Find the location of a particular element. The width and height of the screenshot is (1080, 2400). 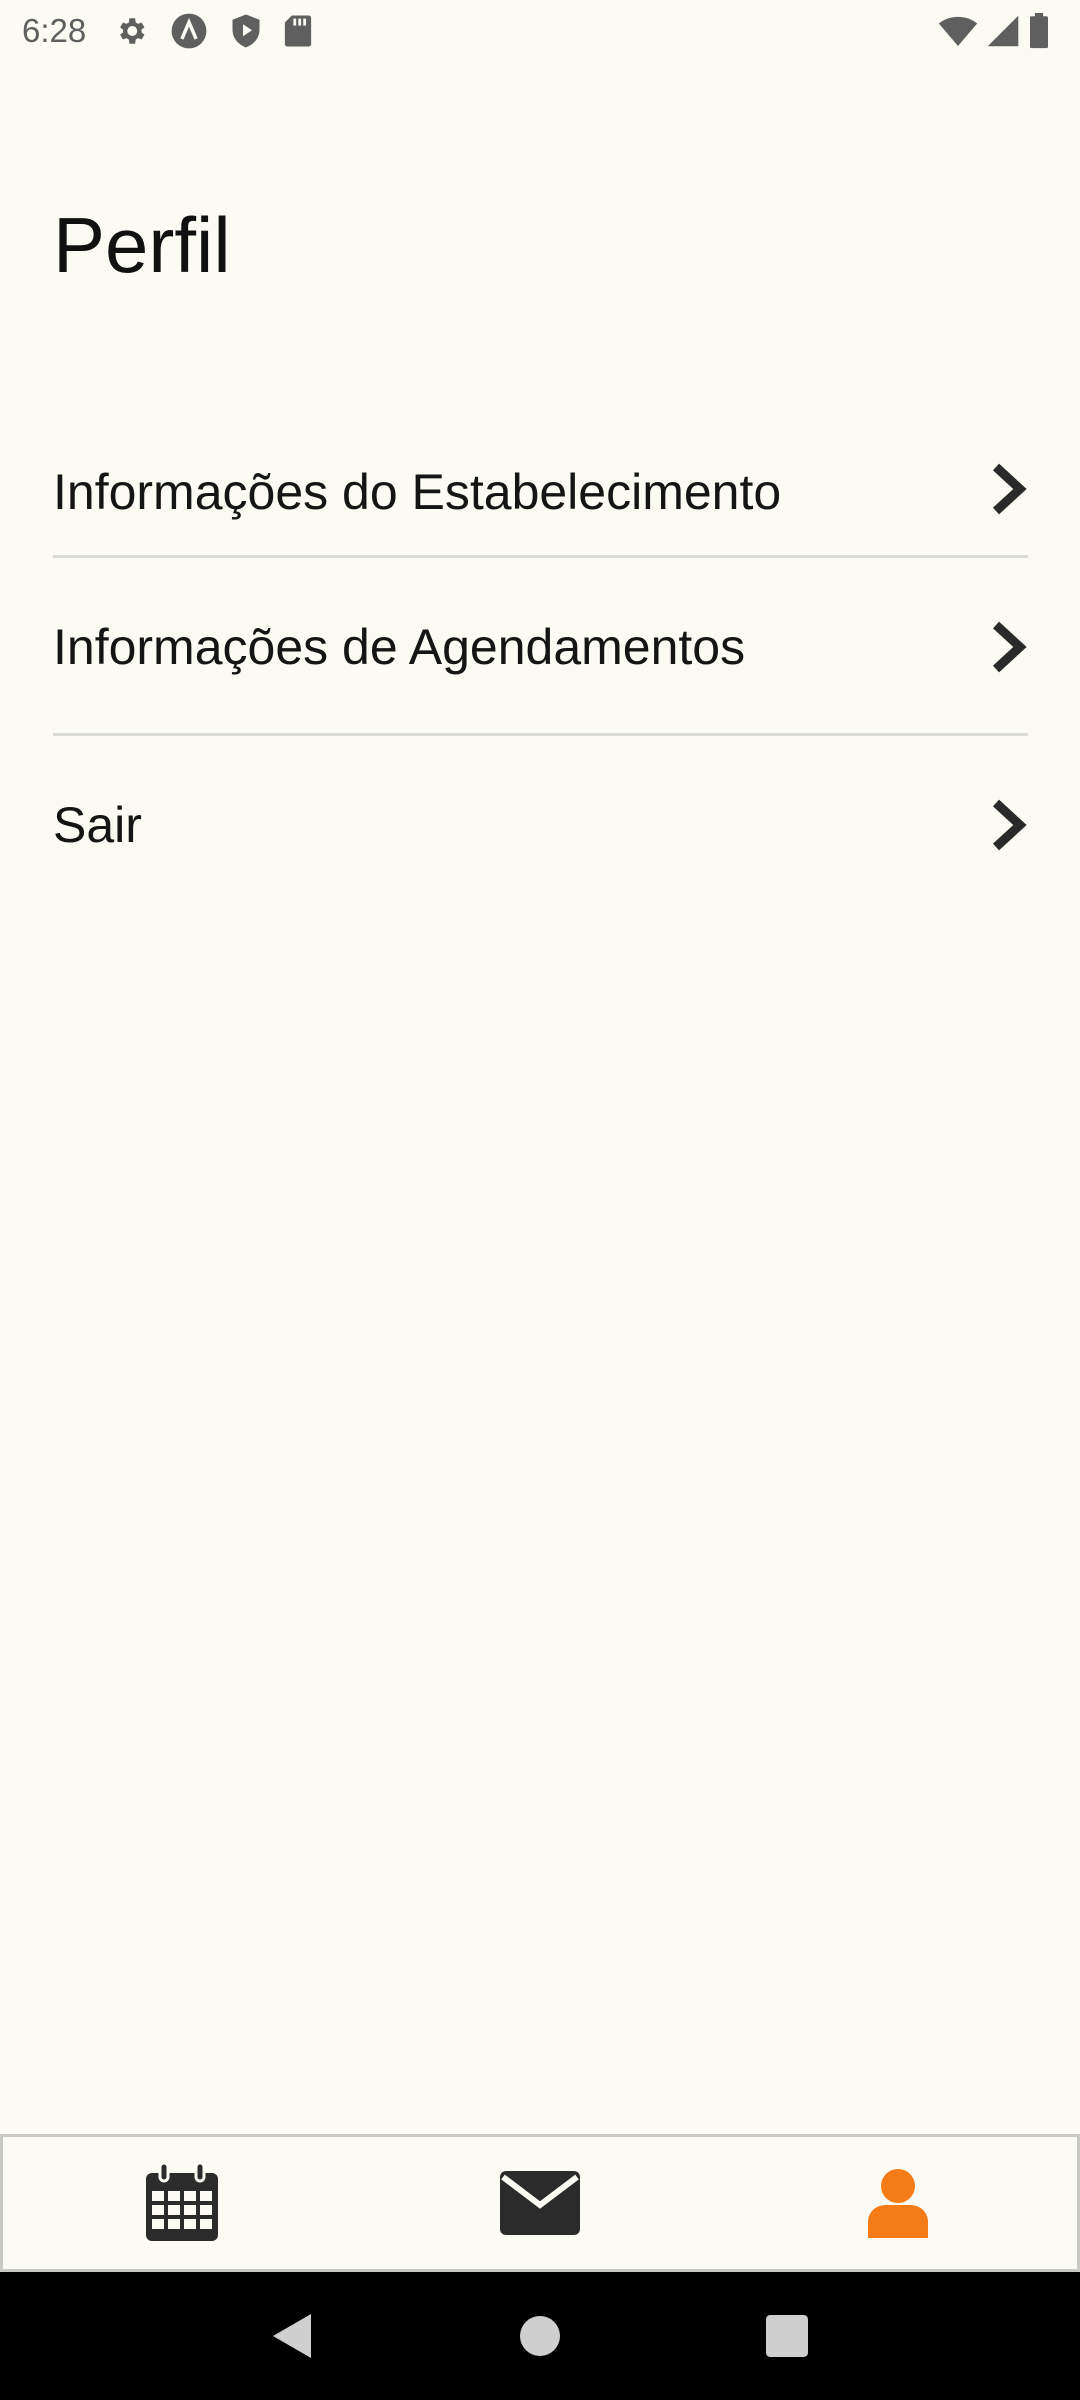

menu-item-label: Informações de Agendamentos is located at coordinates (399, 647).